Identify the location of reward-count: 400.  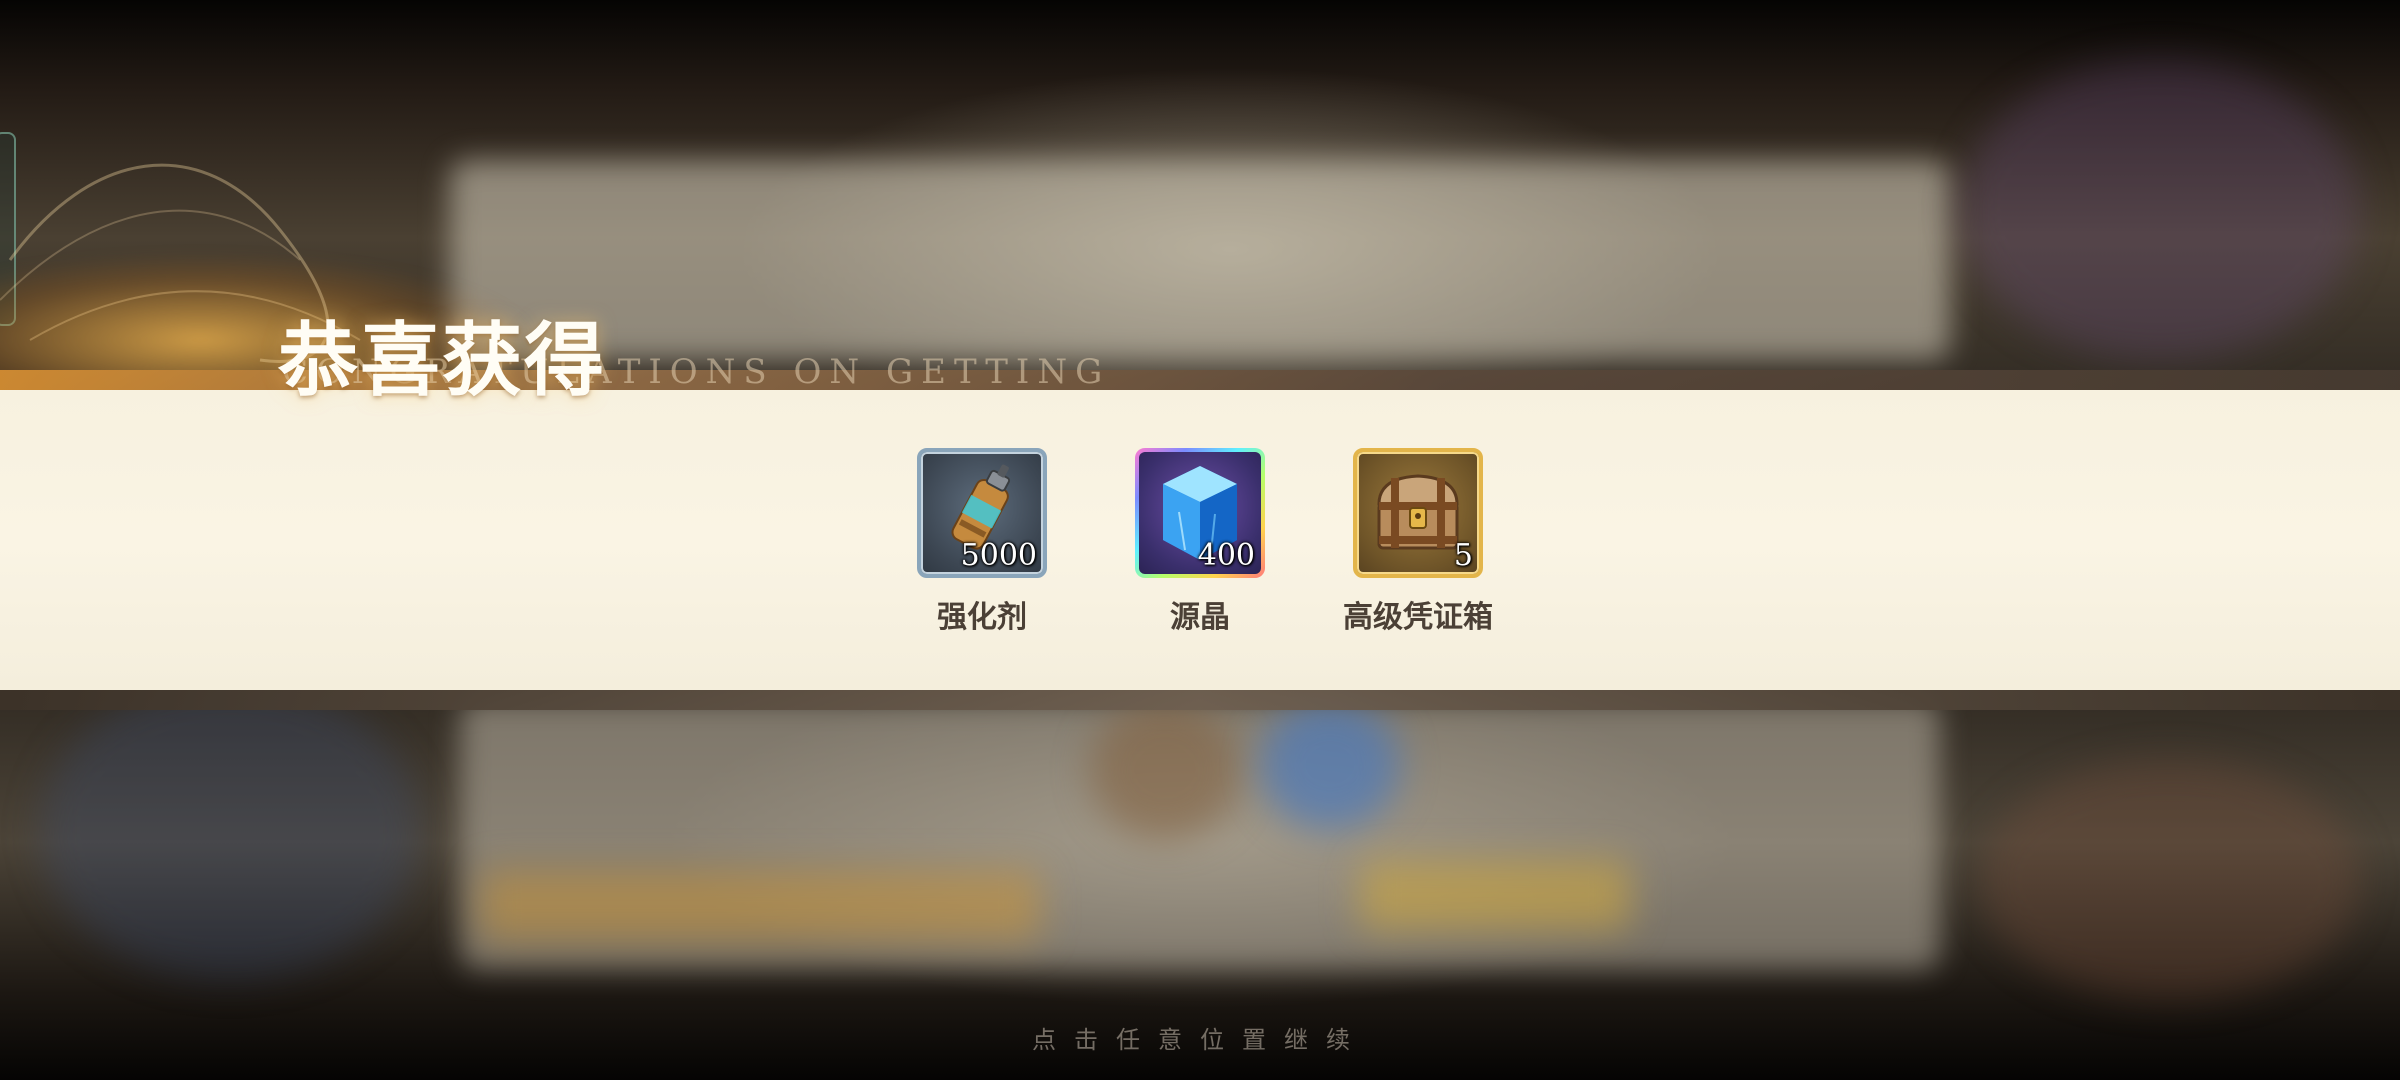
(1226, 555).